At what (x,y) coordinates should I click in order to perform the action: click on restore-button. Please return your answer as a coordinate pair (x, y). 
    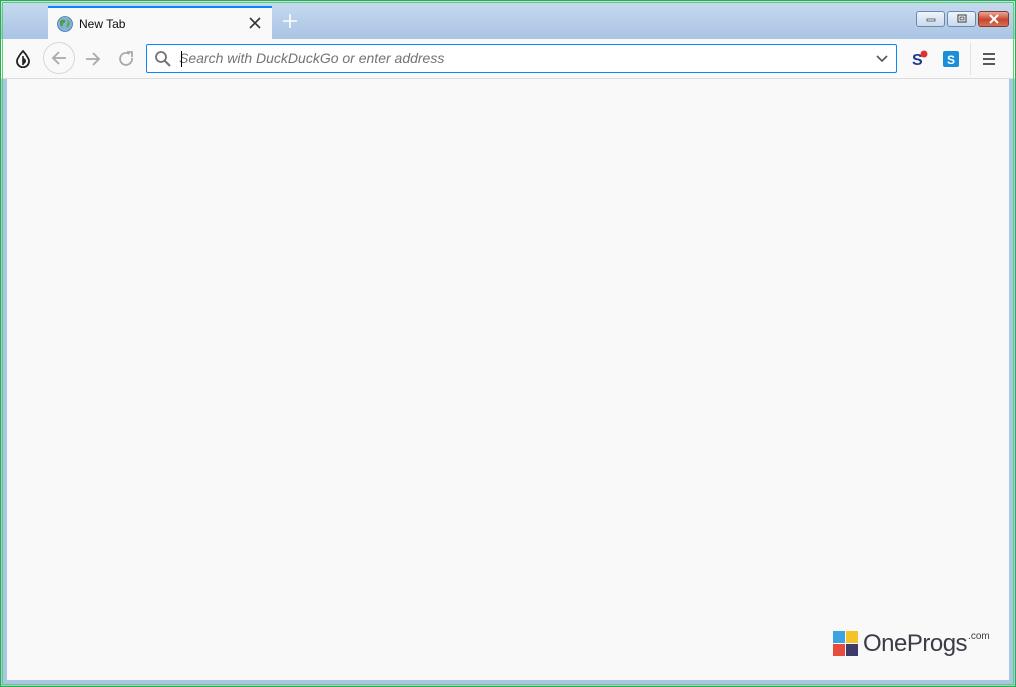
    Looking at the image, I should click on (961, 19).